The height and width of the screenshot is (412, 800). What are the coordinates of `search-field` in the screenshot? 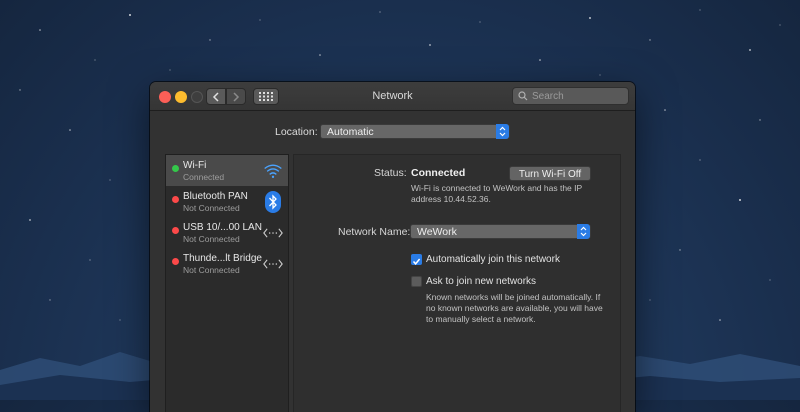 It's located at (570, 96).